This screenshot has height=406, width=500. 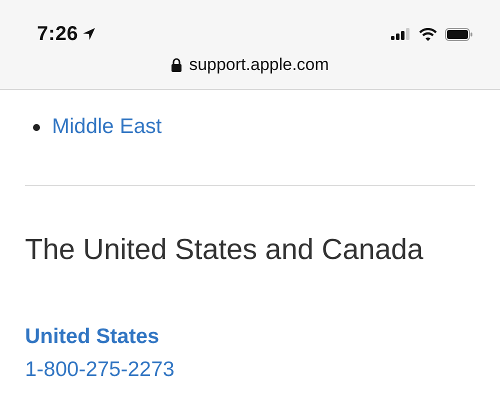 I want to click on signal-icon, so click(x=401, y=34).